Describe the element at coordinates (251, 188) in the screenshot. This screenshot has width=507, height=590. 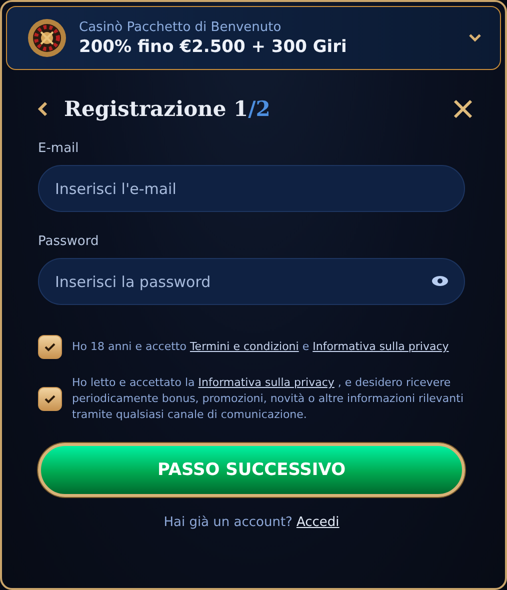
I see `input-field: Inserisci l'e-mail` at that location.